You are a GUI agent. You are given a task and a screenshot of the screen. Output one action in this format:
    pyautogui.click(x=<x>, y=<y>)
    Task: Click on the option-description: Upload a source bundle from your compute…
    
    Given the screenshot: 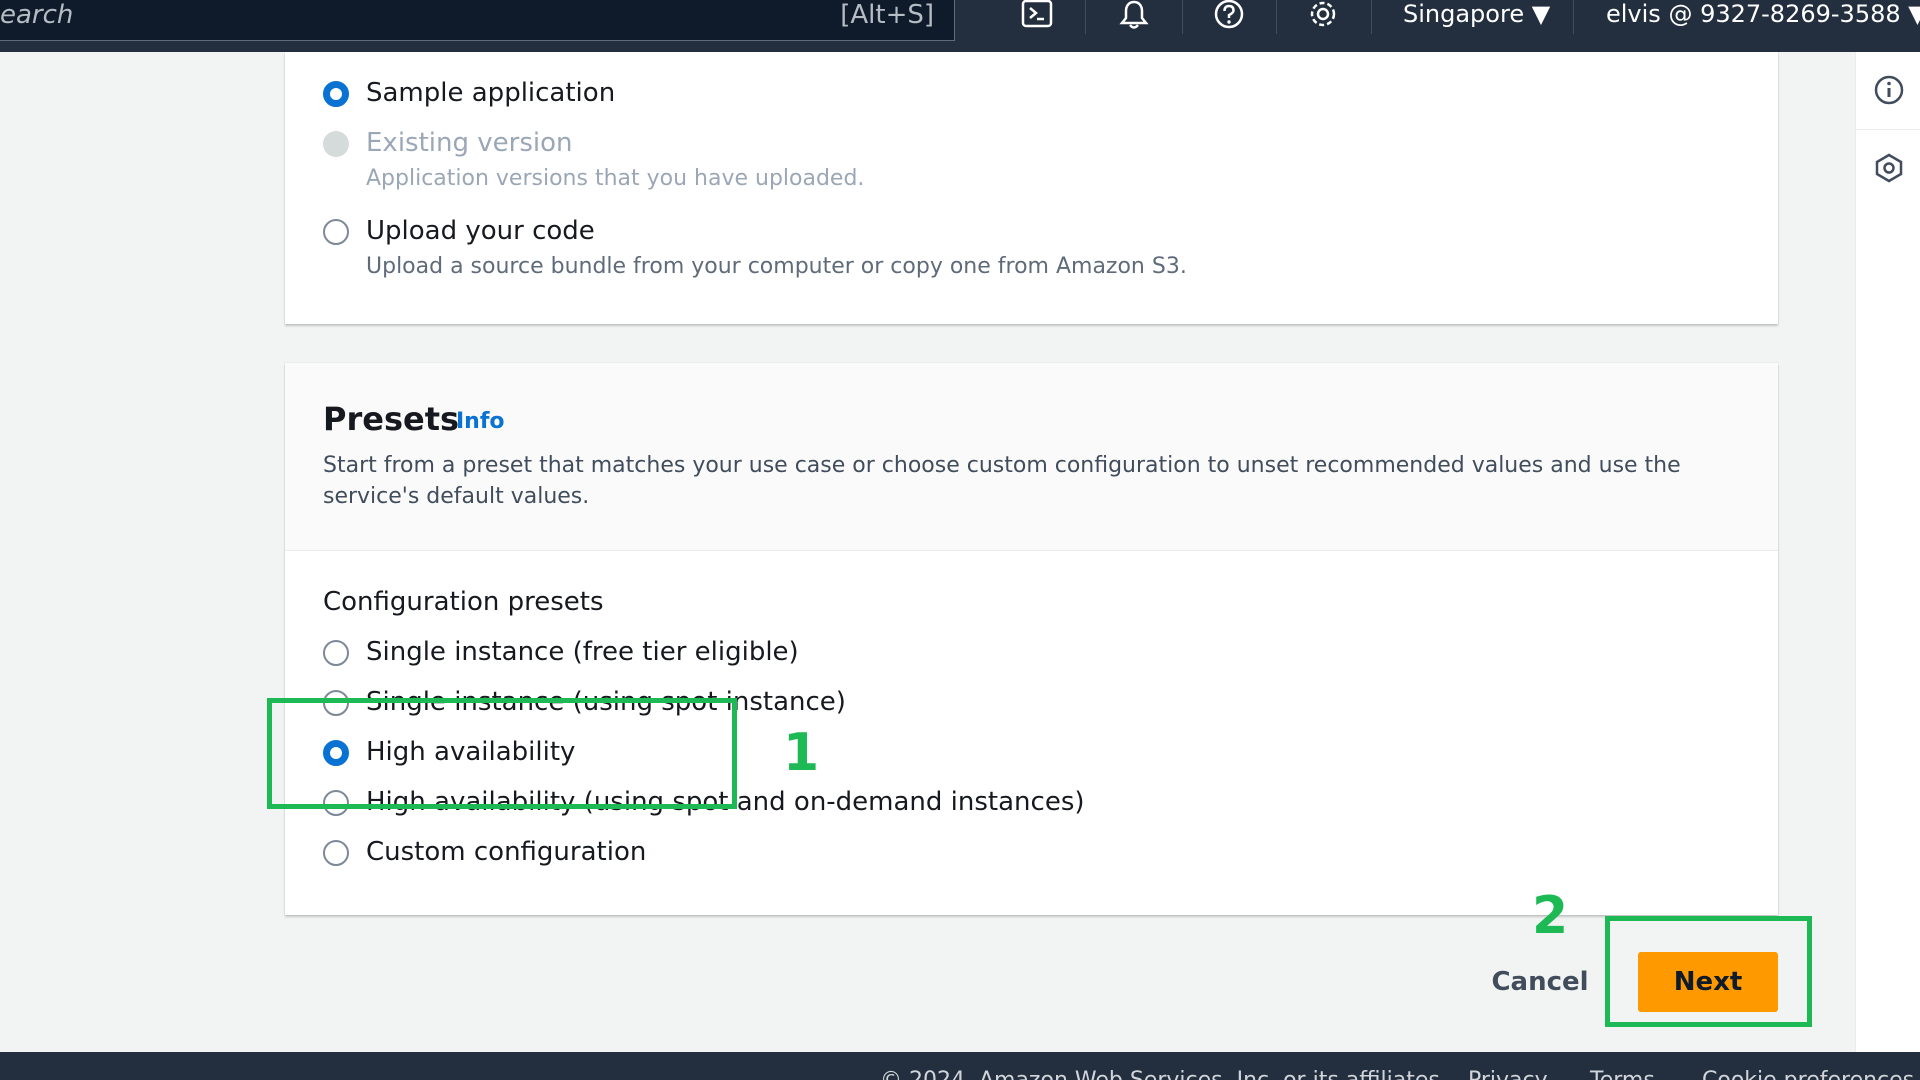 What is the action you would take?
    pyautogui.click(x=776, y=266)
    